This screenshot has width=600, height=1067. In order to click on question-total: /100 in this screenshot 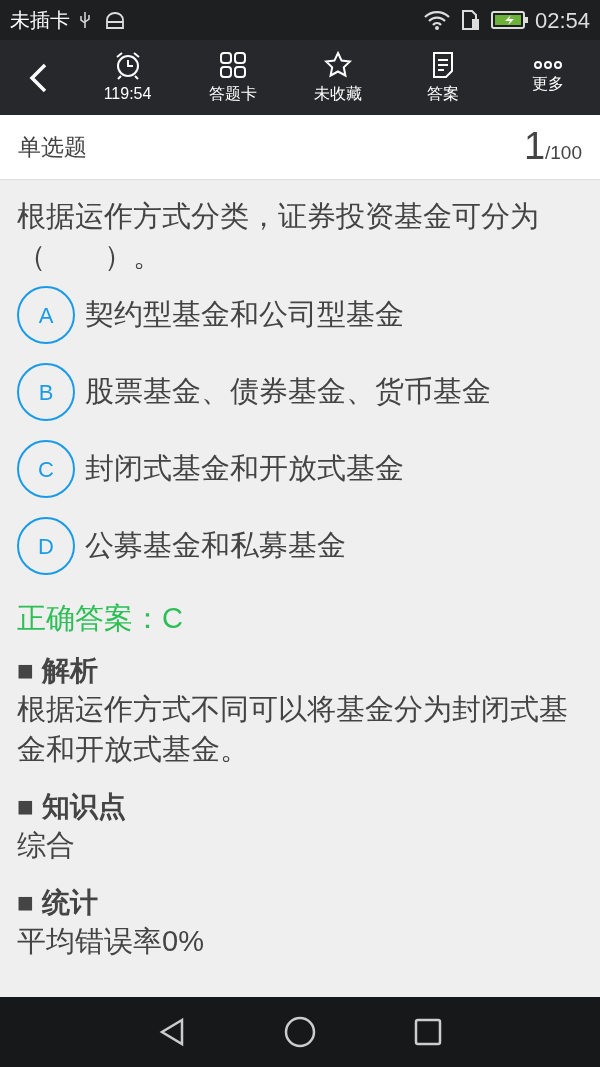, I will do `click(563, 153)`.